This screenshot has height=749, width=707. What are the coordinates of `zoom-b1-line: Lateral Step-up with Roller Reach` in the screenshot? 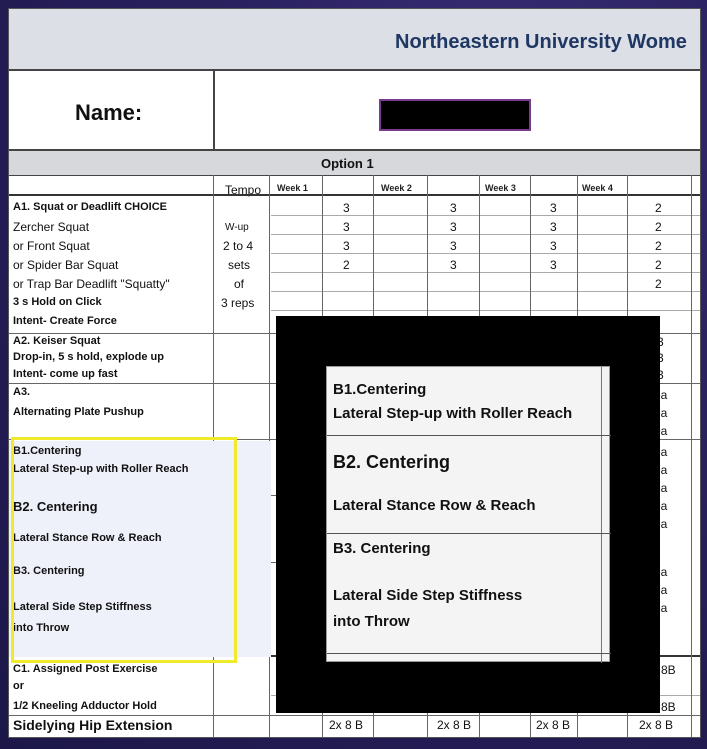 It's located at (453, 413).